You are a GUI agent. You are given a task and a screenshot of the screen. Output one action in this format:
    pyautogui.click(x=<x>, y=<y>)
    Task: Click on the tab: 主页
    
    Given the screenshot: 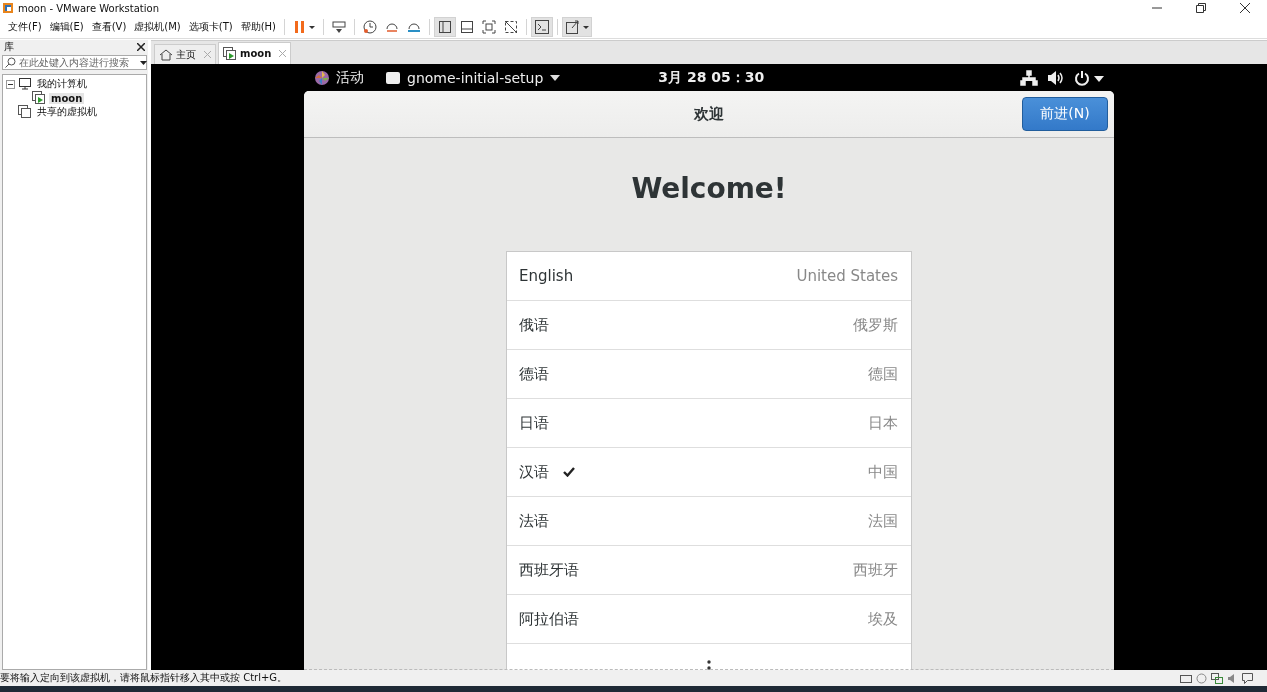 What is the action you would take?
    pyautogui.click(x=185, y=54)
    